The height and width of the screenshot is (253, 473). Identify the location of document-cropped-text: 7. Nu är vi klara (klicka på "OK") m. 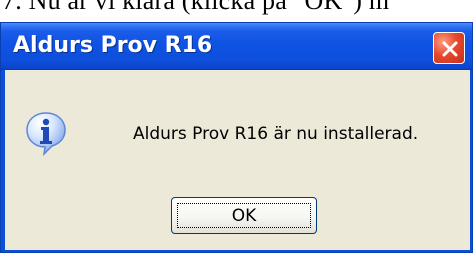
(196, 7).